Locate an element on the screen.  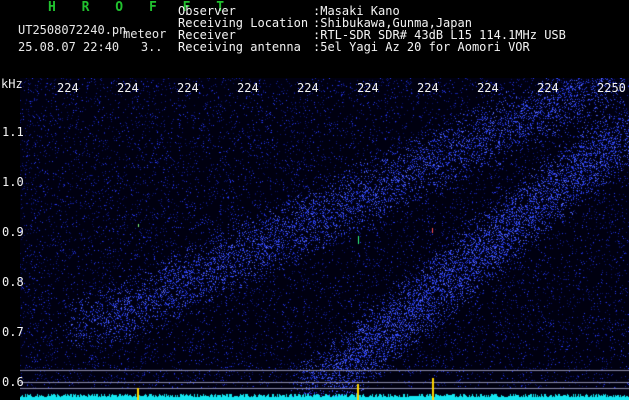
y-tick-1-0: 1.0 is located at coordinates (13, 182).